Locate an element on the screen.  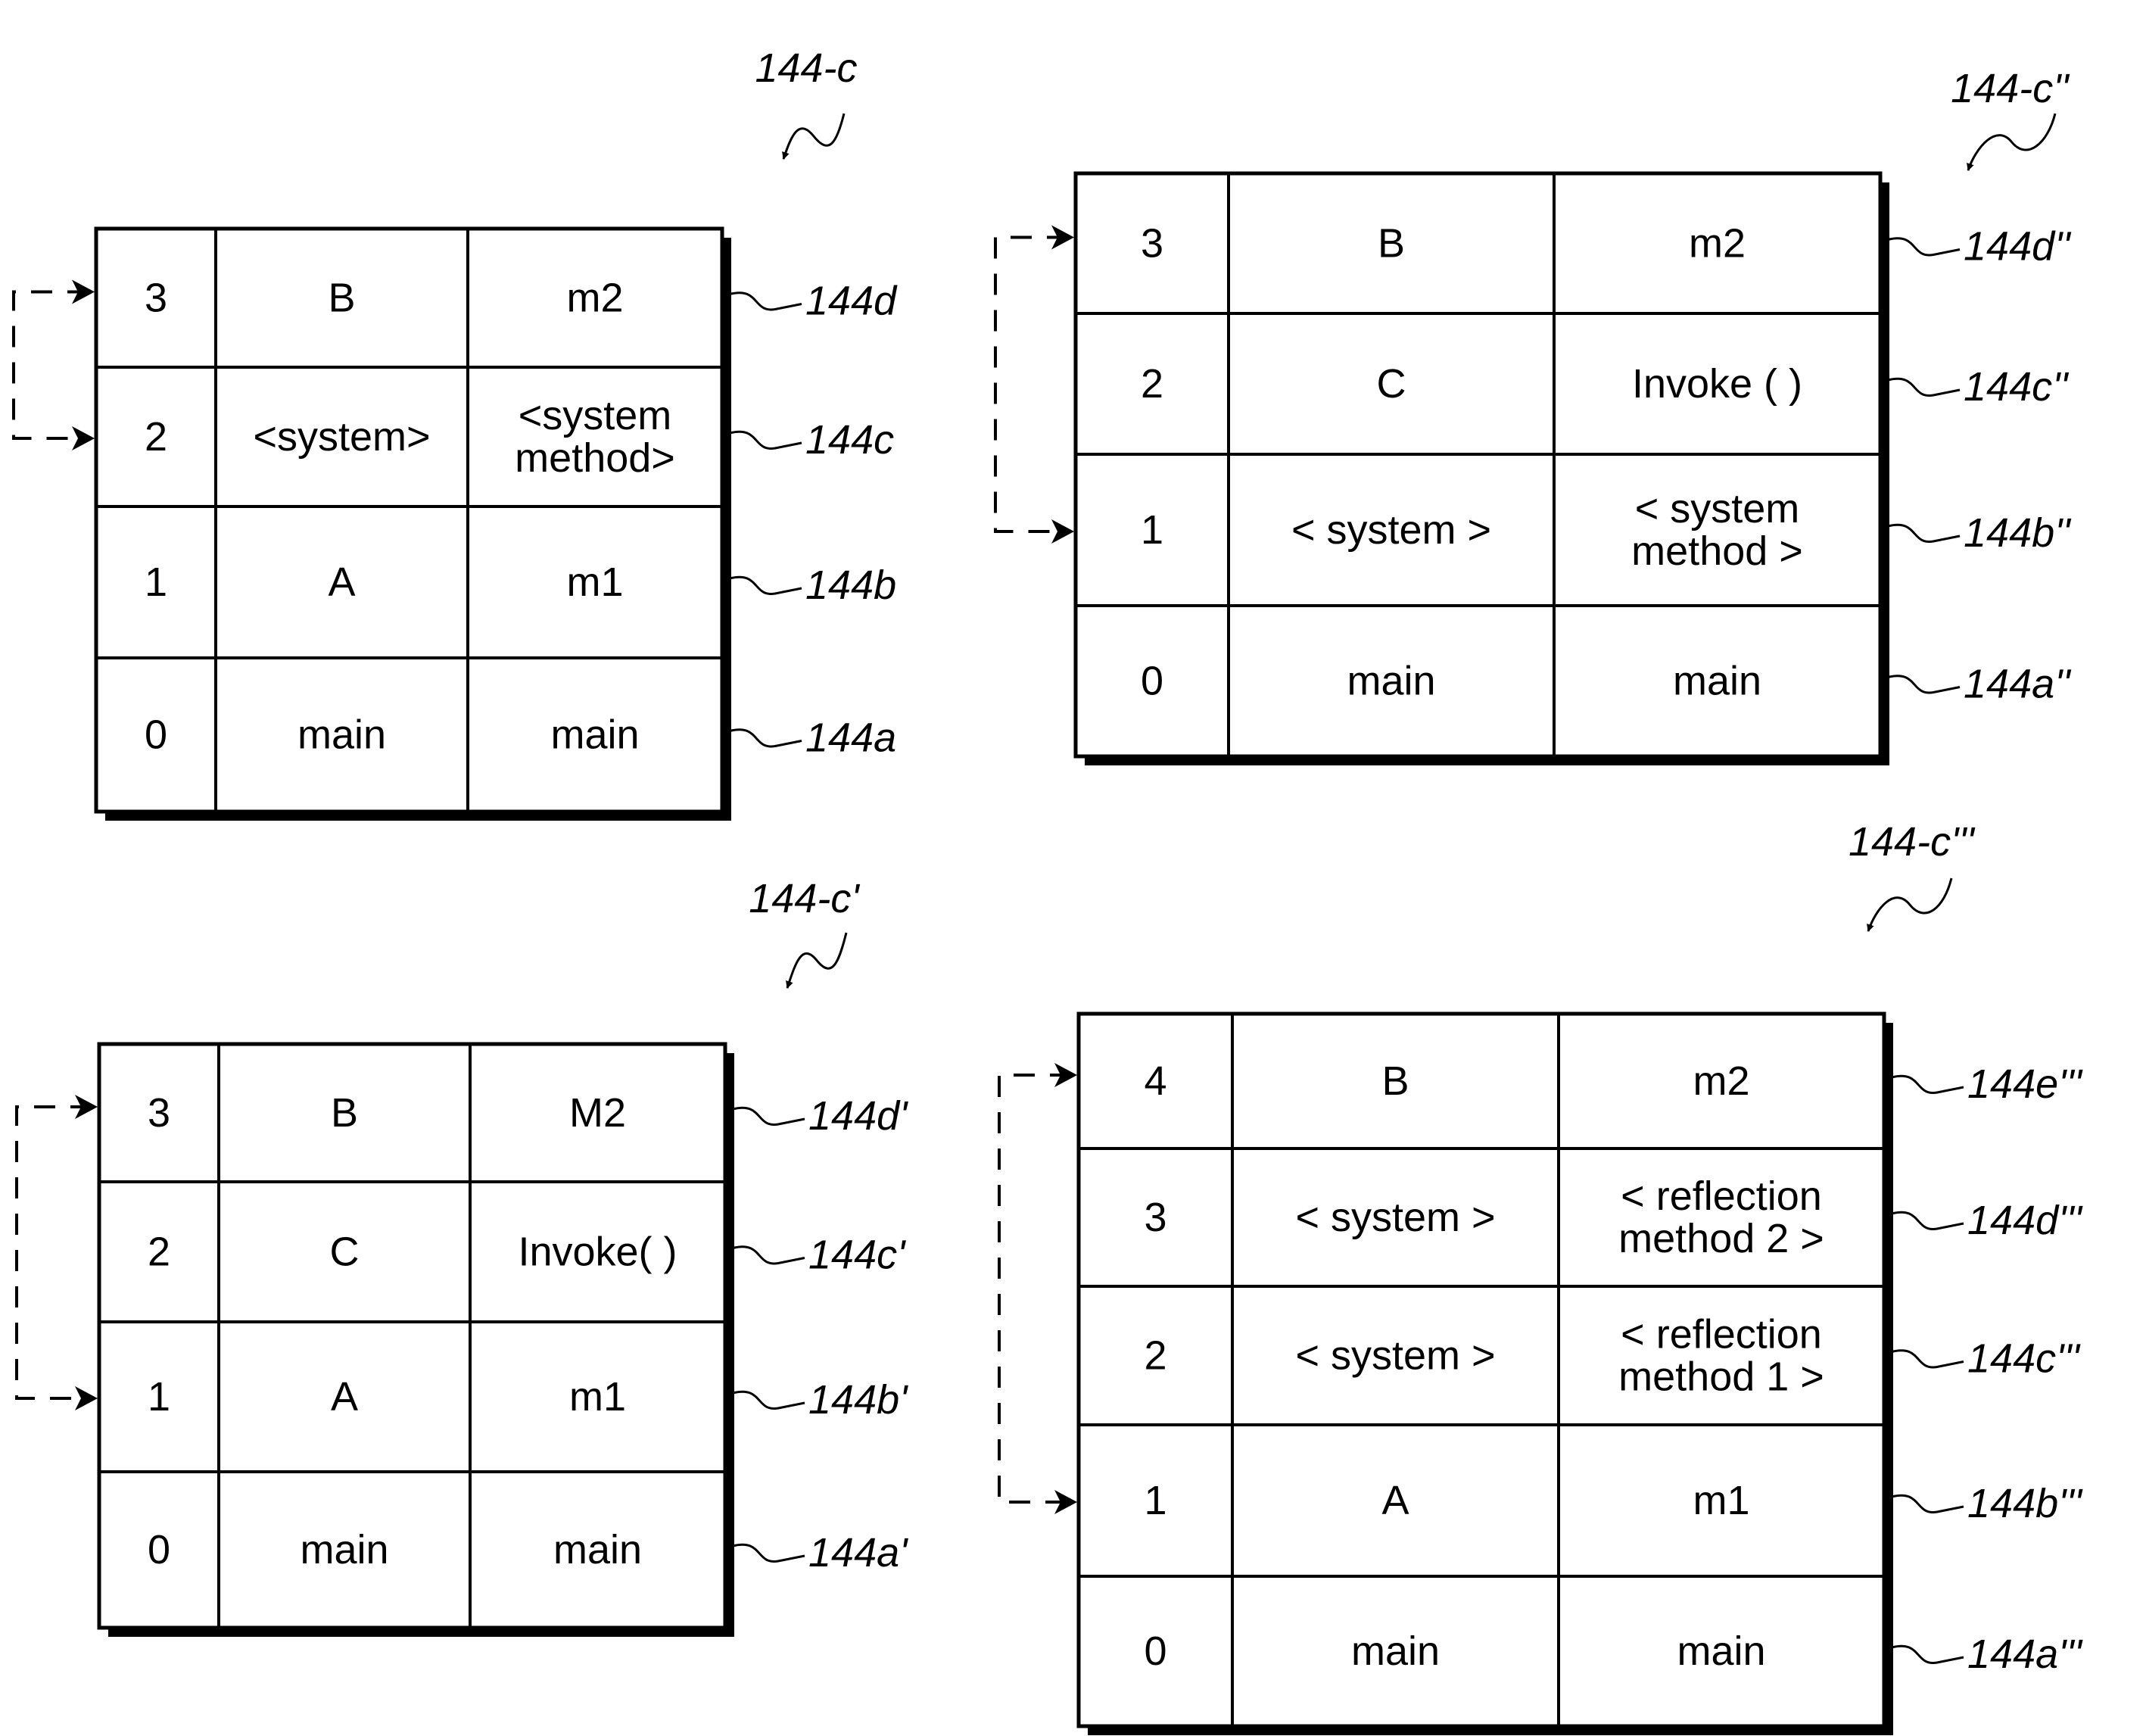
frame-method: M2 is located at coordinates (597, 1113).